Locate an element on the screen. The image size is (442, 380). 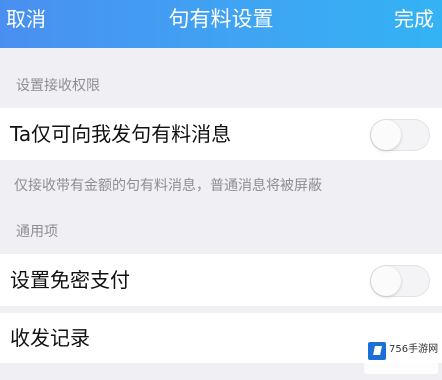
navigation-bar: 取消 句有料设置 完成 is located at coordinates (221, 24).